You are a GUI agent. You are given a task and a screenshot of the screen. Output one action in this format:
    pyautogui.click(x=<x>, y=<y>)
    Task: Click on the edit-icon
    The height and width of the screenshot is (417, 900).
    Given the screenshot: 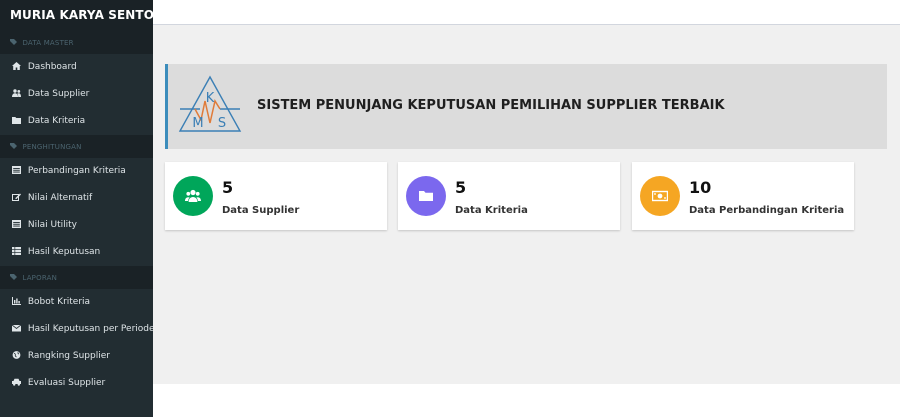 What is the action you would take?
    pyautogui.click(x=16, y=197)
    